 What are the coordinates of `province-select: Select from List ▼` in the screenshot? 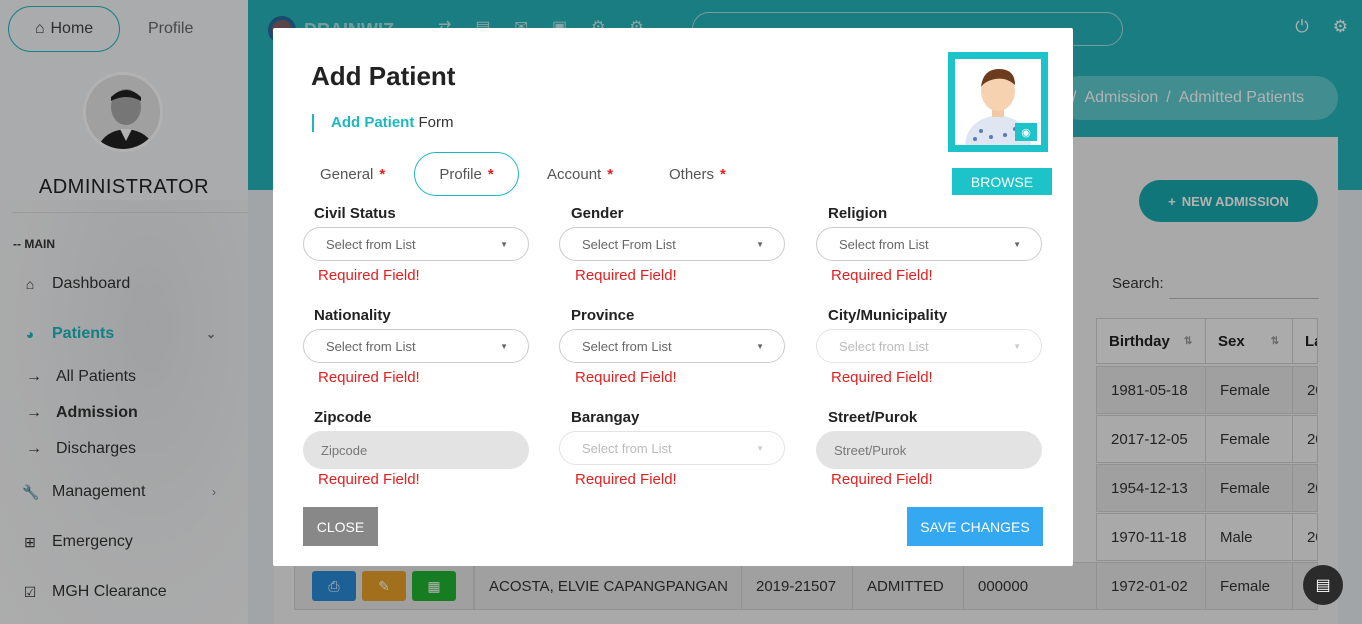 It's located at (672, 346).